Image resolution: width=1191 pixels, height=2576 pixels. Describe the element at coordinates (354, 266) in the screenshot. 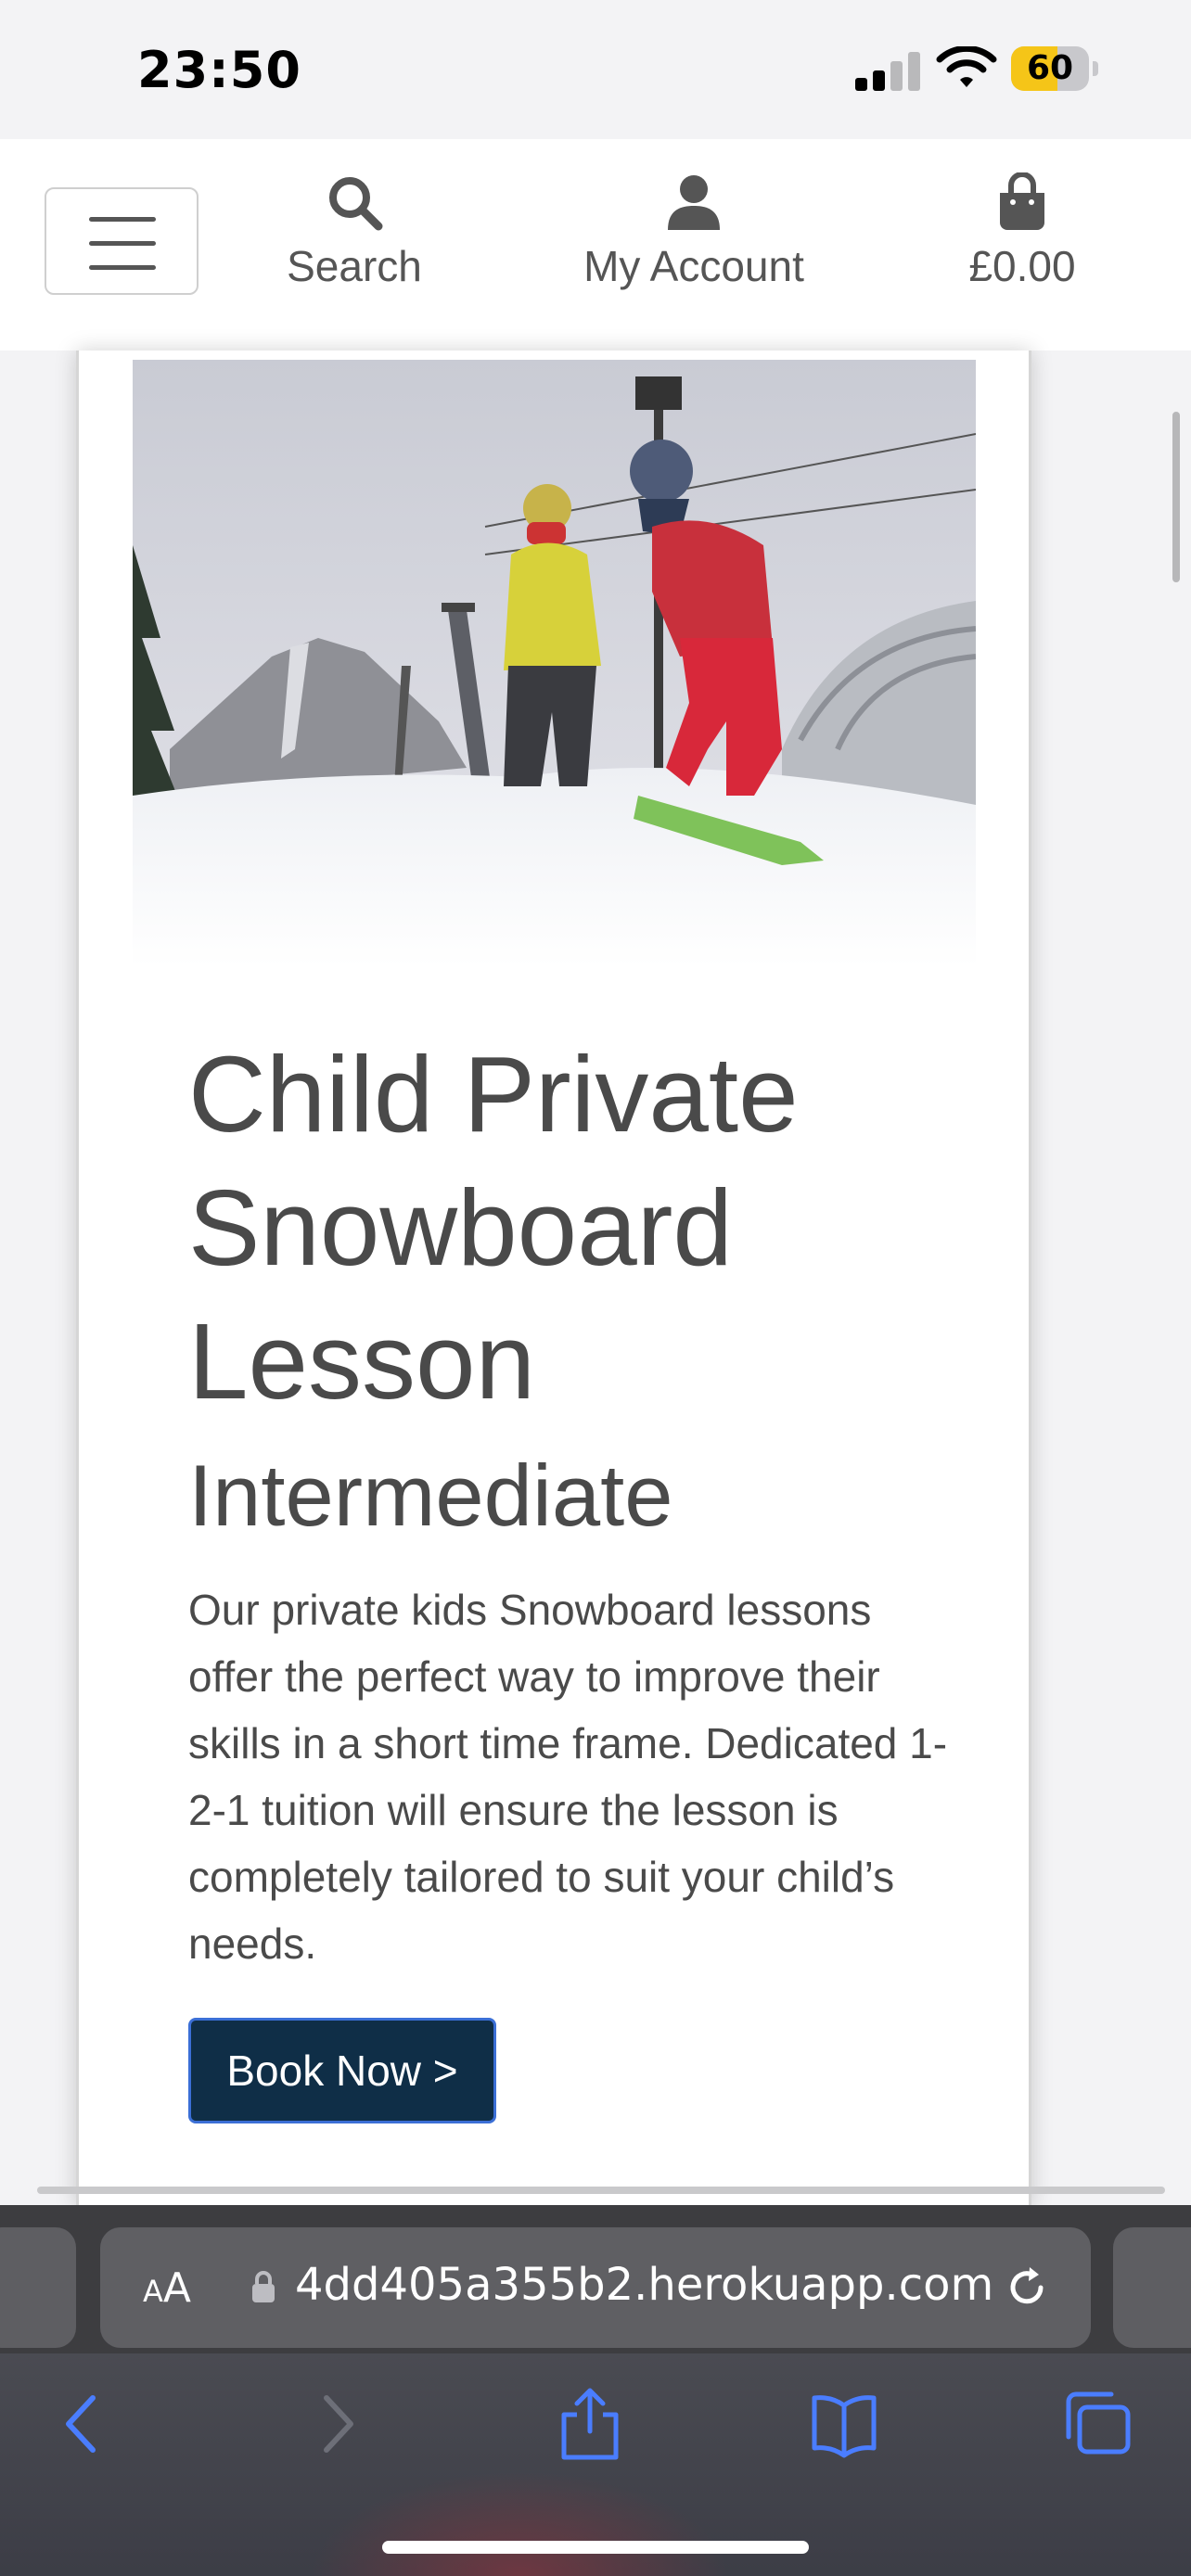

I see `search-label: Search` at that location.